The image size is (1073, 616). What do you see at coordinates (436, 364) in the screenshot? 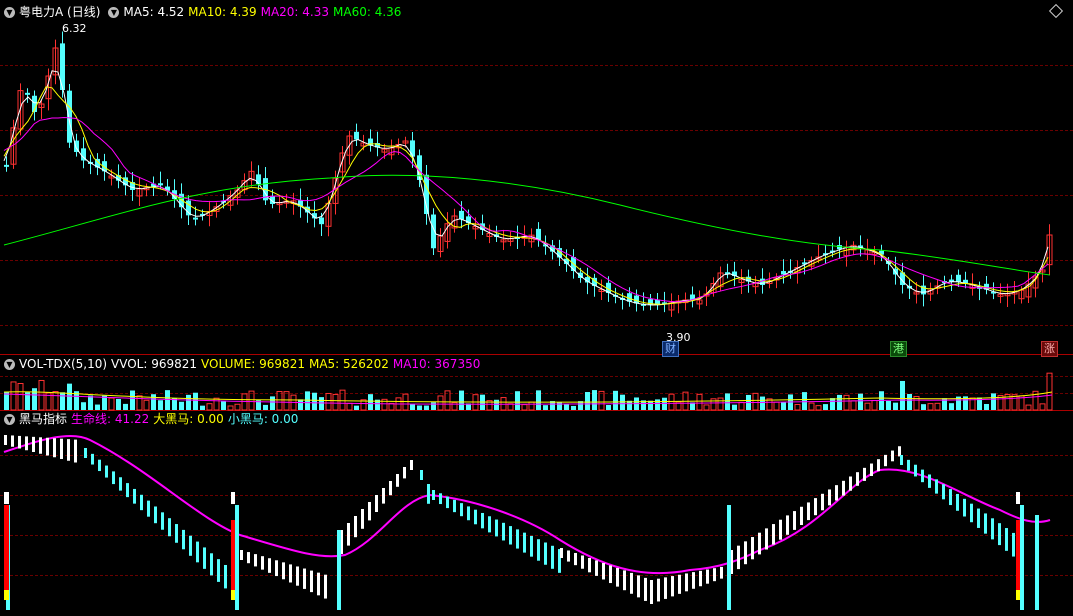
I see `vol-ma10-label: MA10: 367350` at bounding box center [436, 364].